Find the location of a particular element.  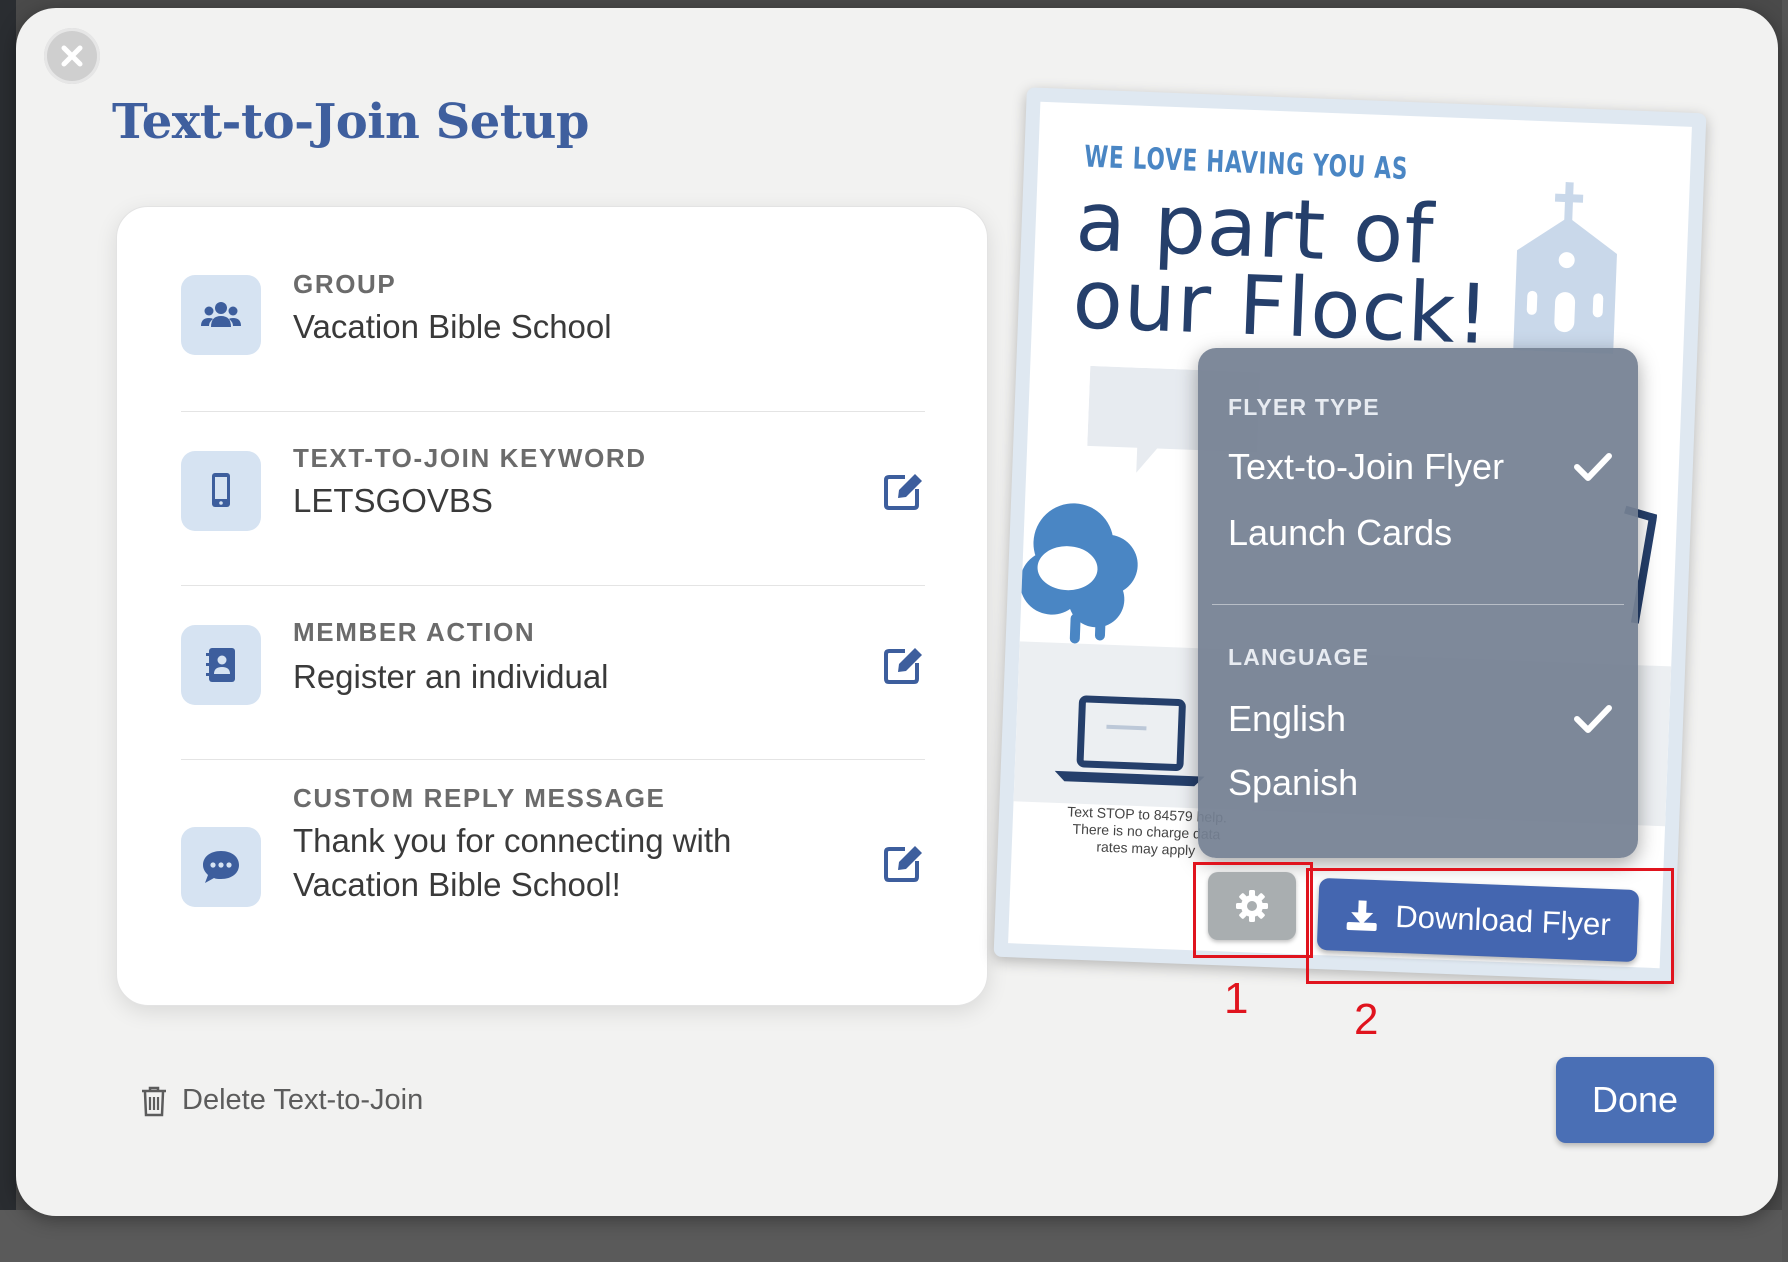

setting-row-member-action: MEMBER ACTION Register an individual is located at coordinates (553, 671).